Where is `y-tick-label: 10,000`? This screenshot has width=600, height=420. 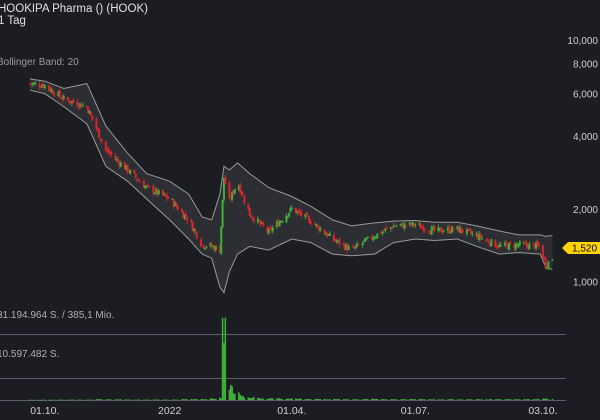 y-tick-label: 10,000 is located at coordinates (582, 41).